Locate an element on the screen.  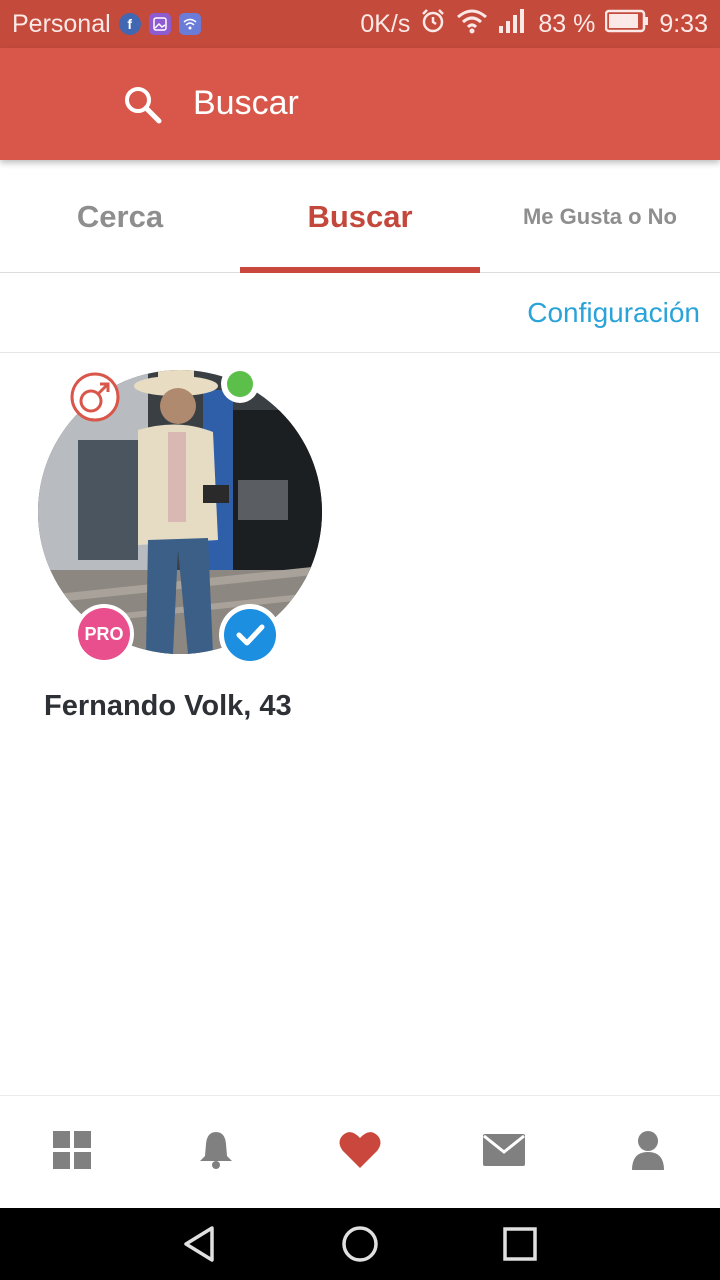
tab-bar: Cerca Buscar Me Gusta o No is located at coordinates (360, 216).